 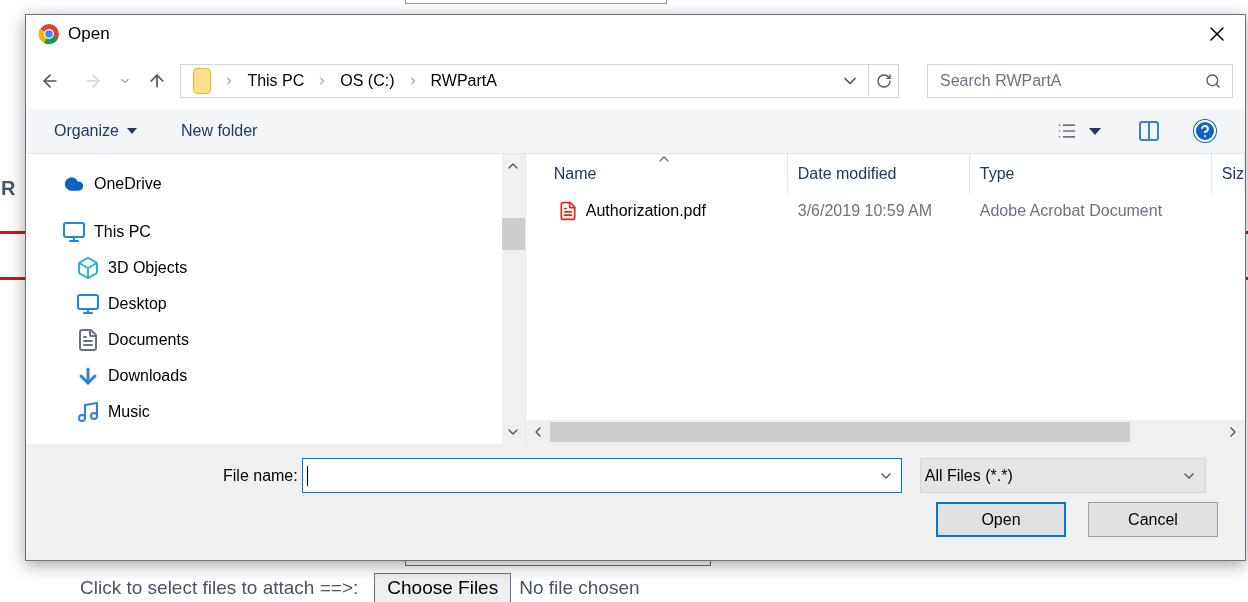 I want to click on window-title: Open, so click(x=89, y=34).